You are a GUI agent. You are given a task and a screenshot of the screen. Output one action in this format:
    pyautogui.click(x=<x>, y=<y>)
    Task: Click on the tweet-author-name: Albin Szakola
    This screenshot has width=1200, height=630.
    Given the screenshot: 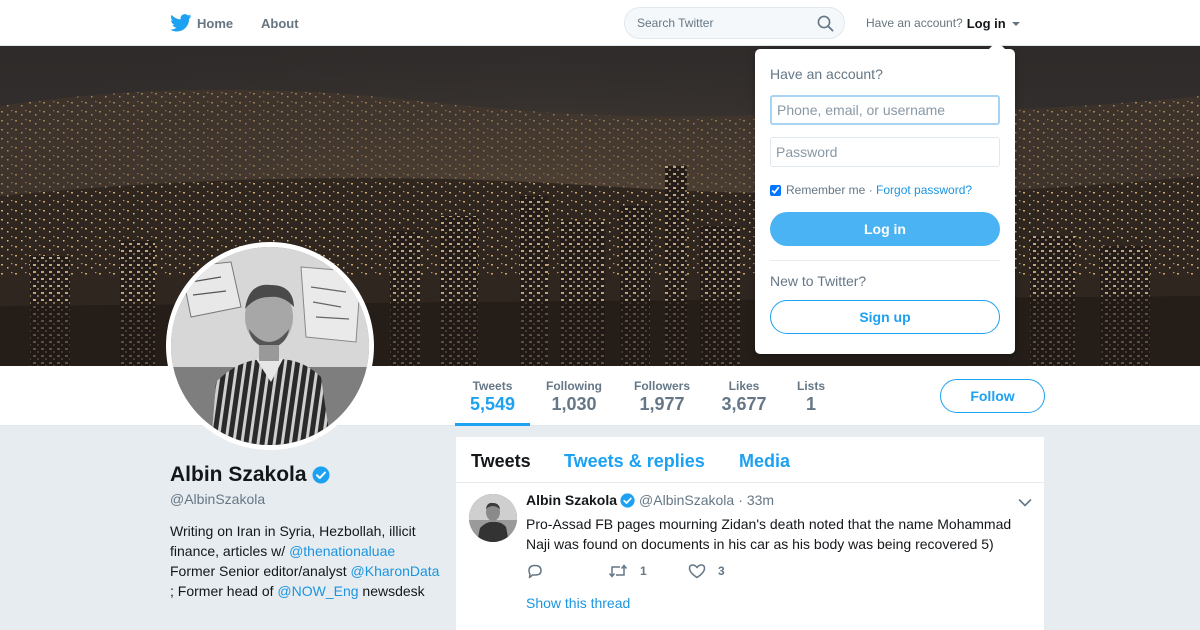 What is the action you would take?
    pyautogui.click(x=571, y=500)
    